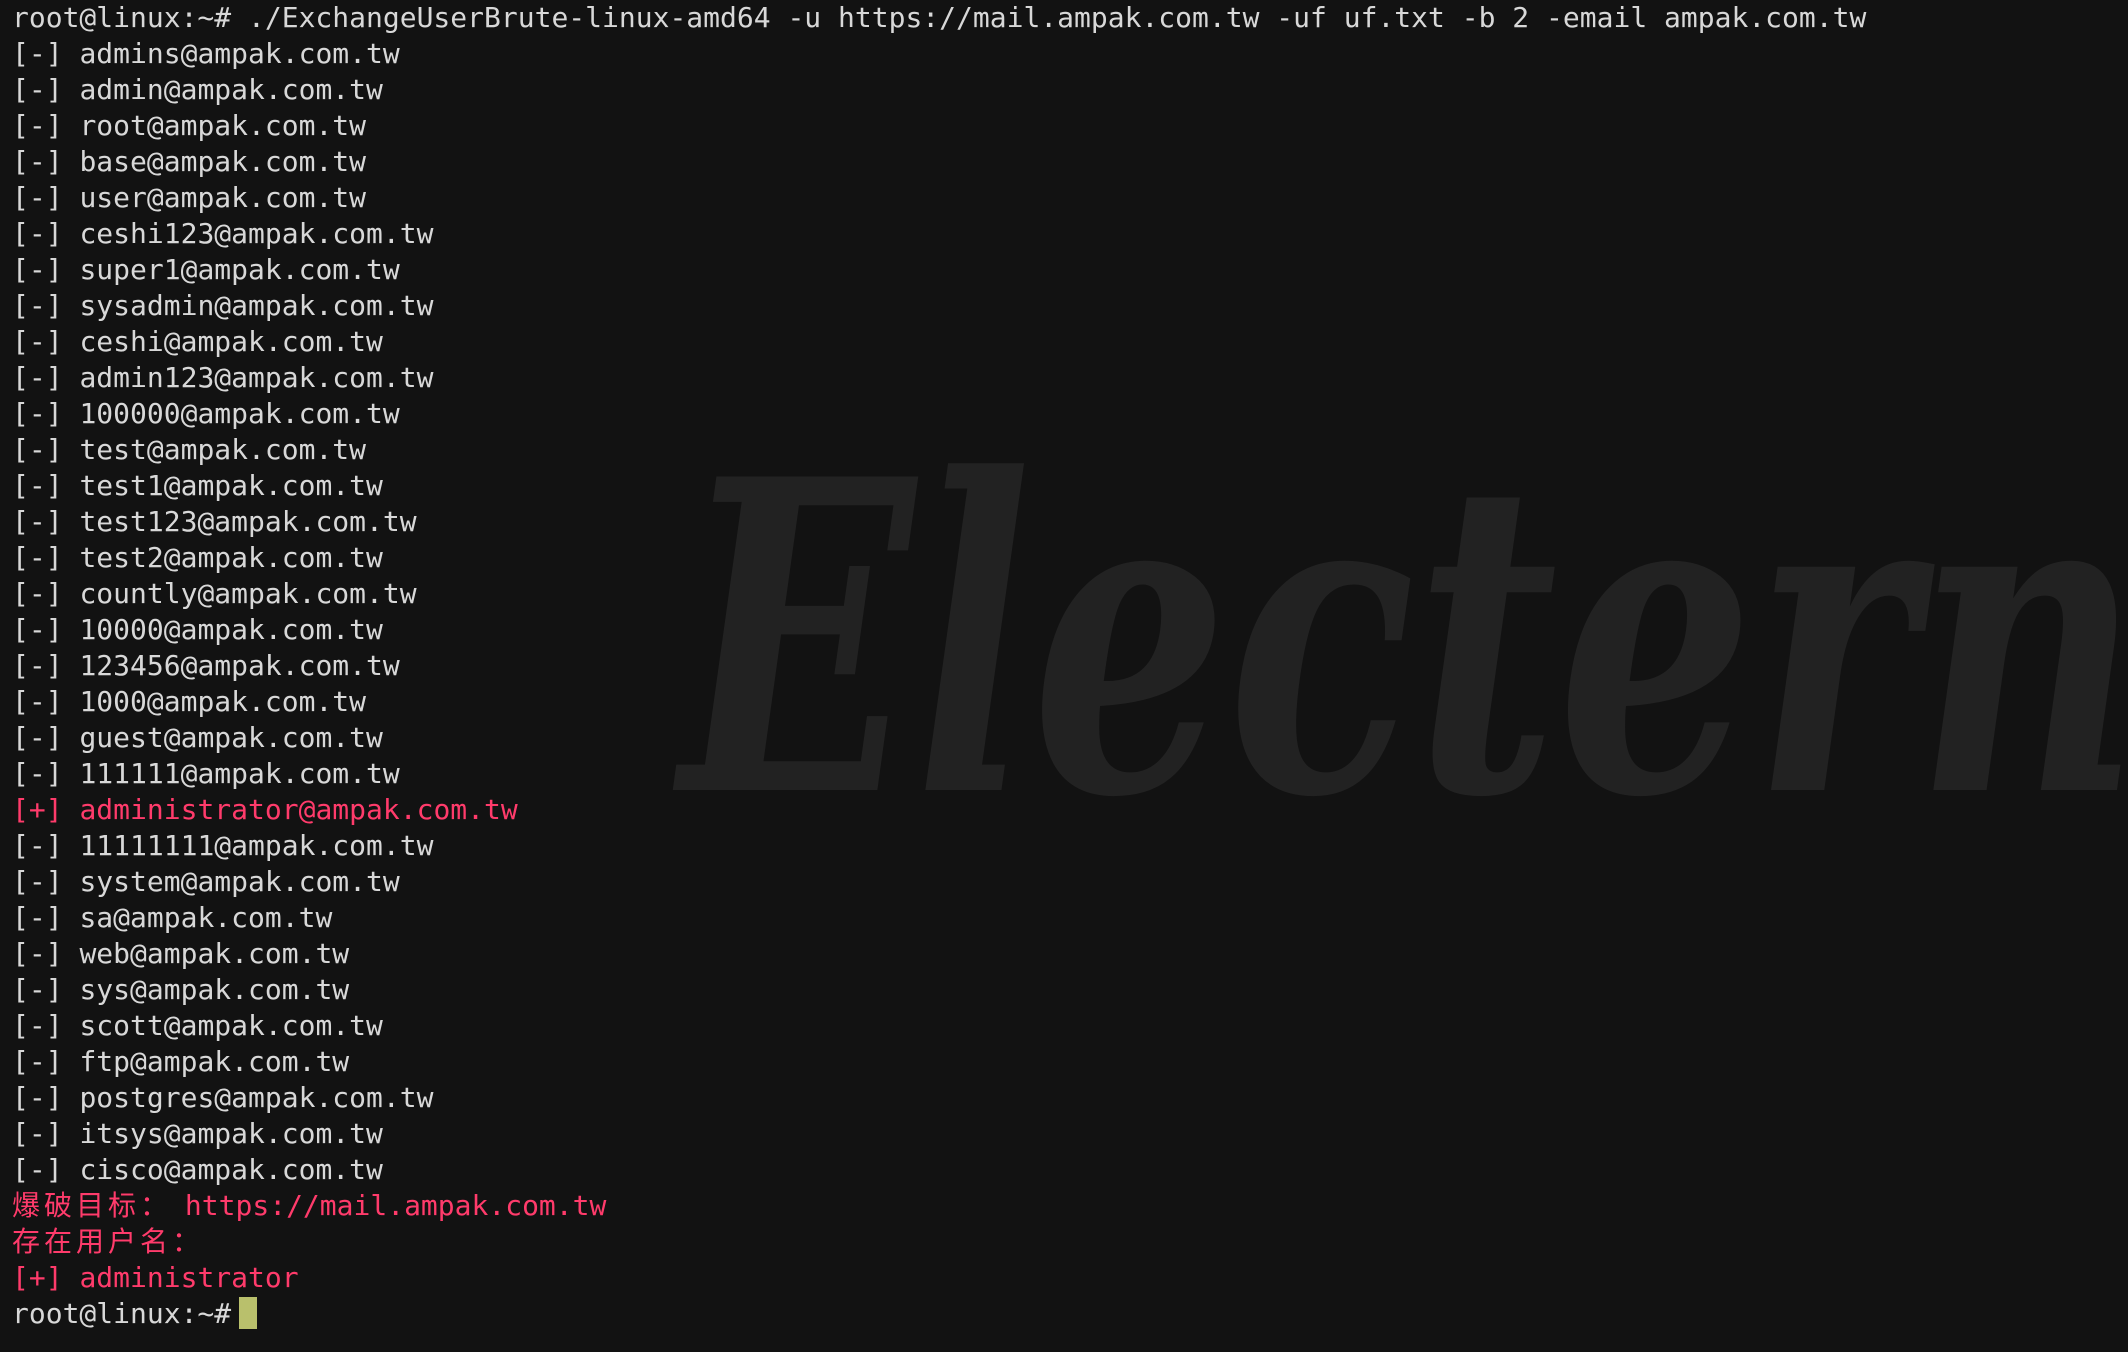  I want to click on result-email: test2@ampak.com.tw, so click(231, 557).